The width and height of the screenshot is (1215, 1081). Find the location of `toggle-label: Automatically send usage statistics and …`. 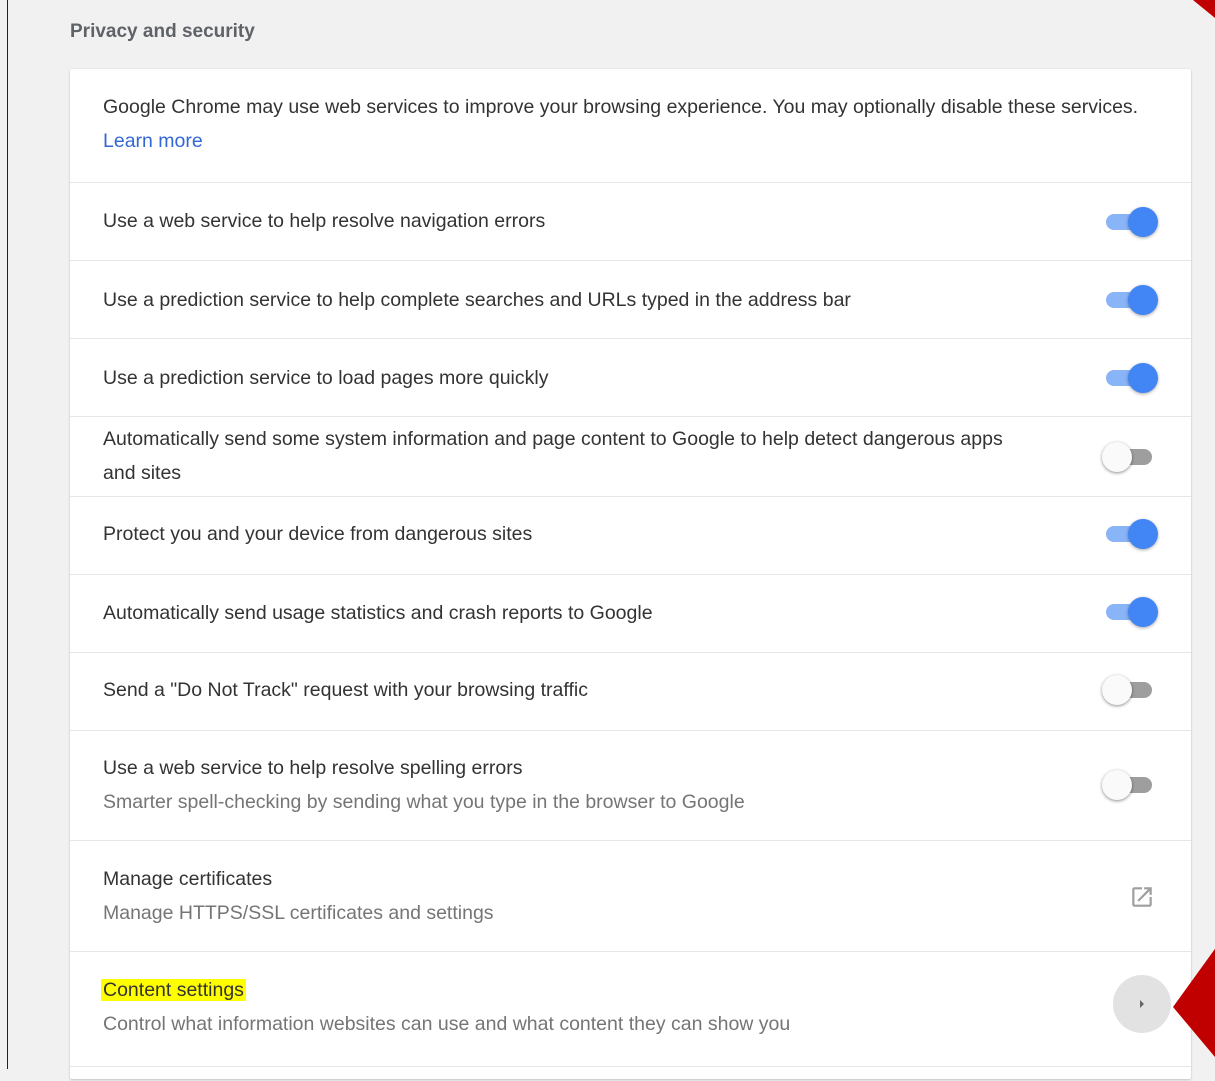

toggle-label: Automatically send usage statistics and … is located at coordinates (378, 613).